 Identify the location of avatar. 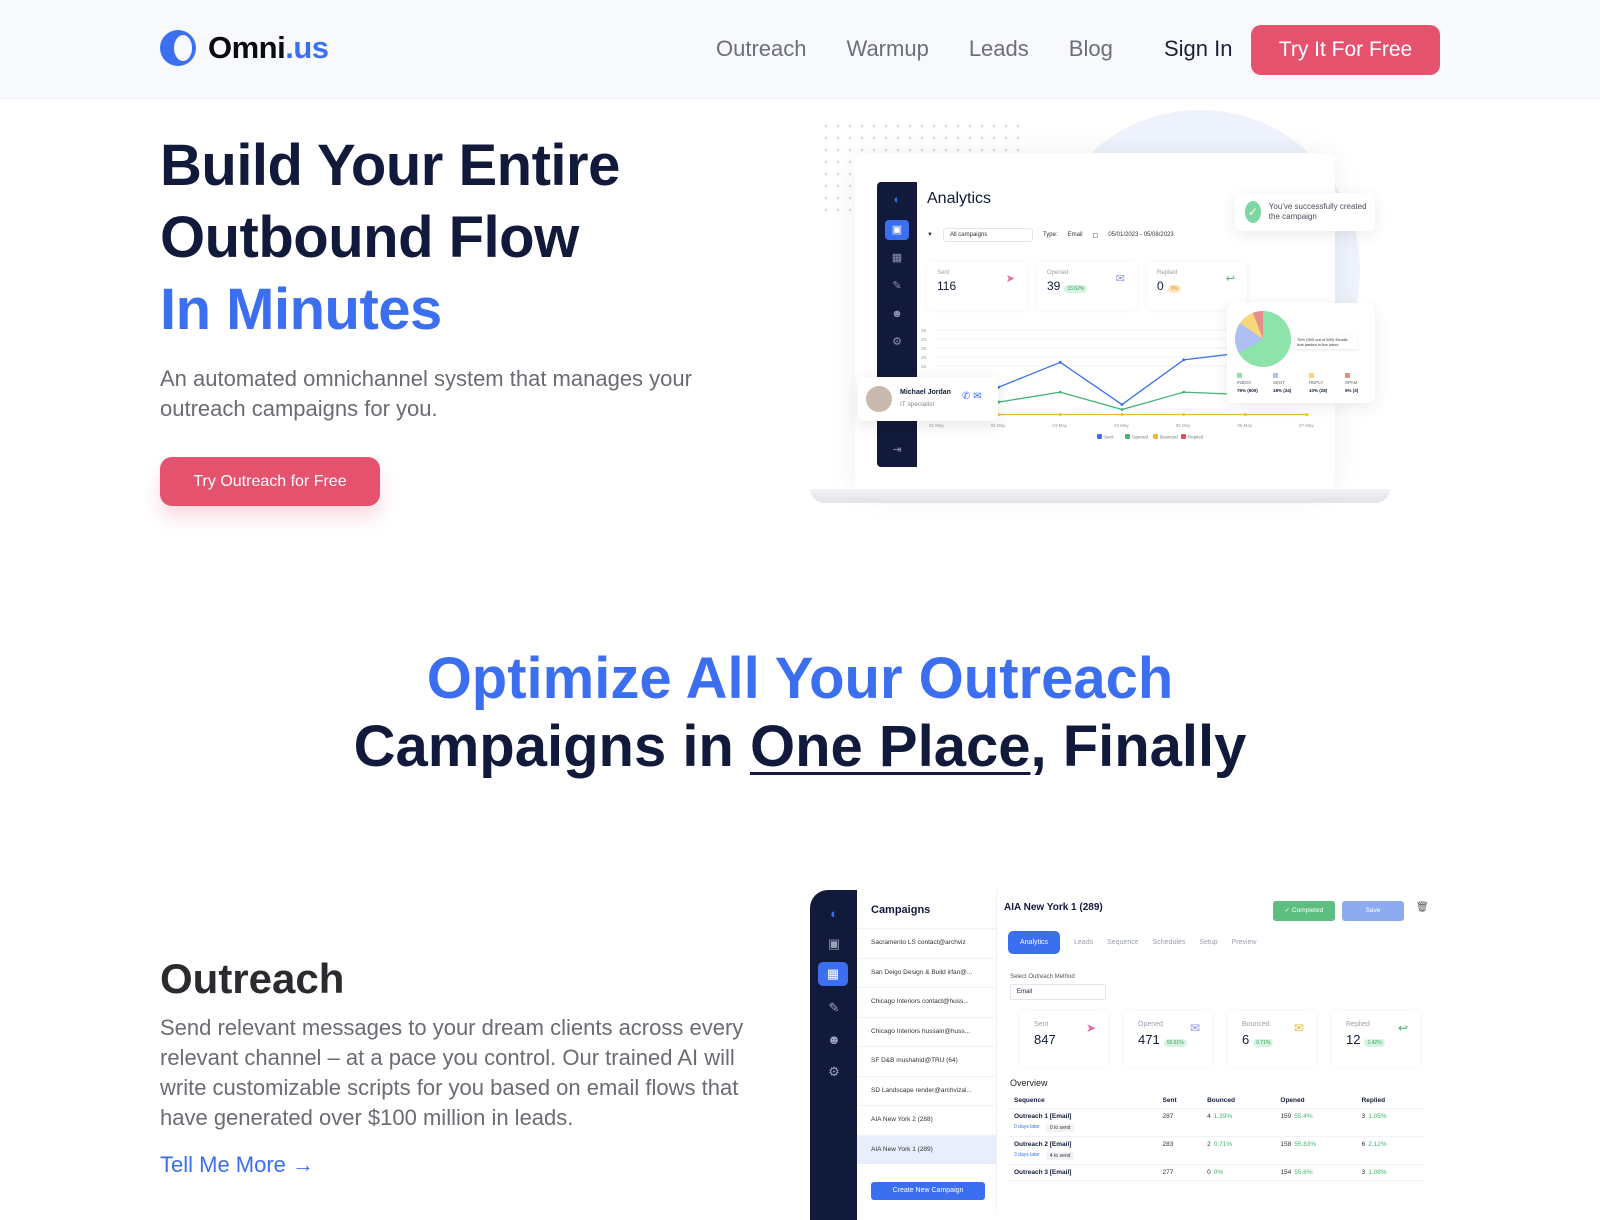
(879, 399).